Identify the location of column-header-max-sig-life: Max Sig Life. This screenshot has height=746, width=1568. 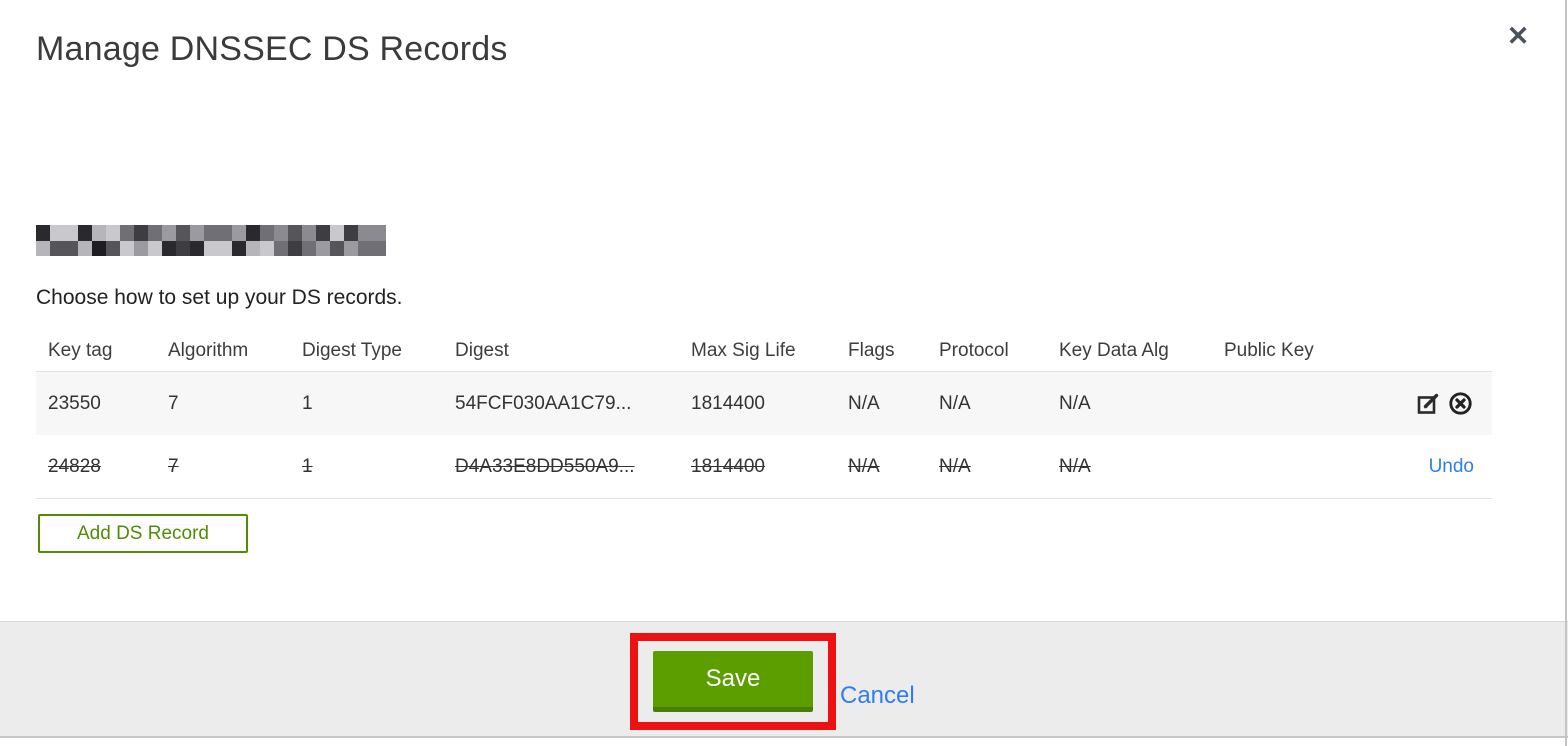
(743, 350).